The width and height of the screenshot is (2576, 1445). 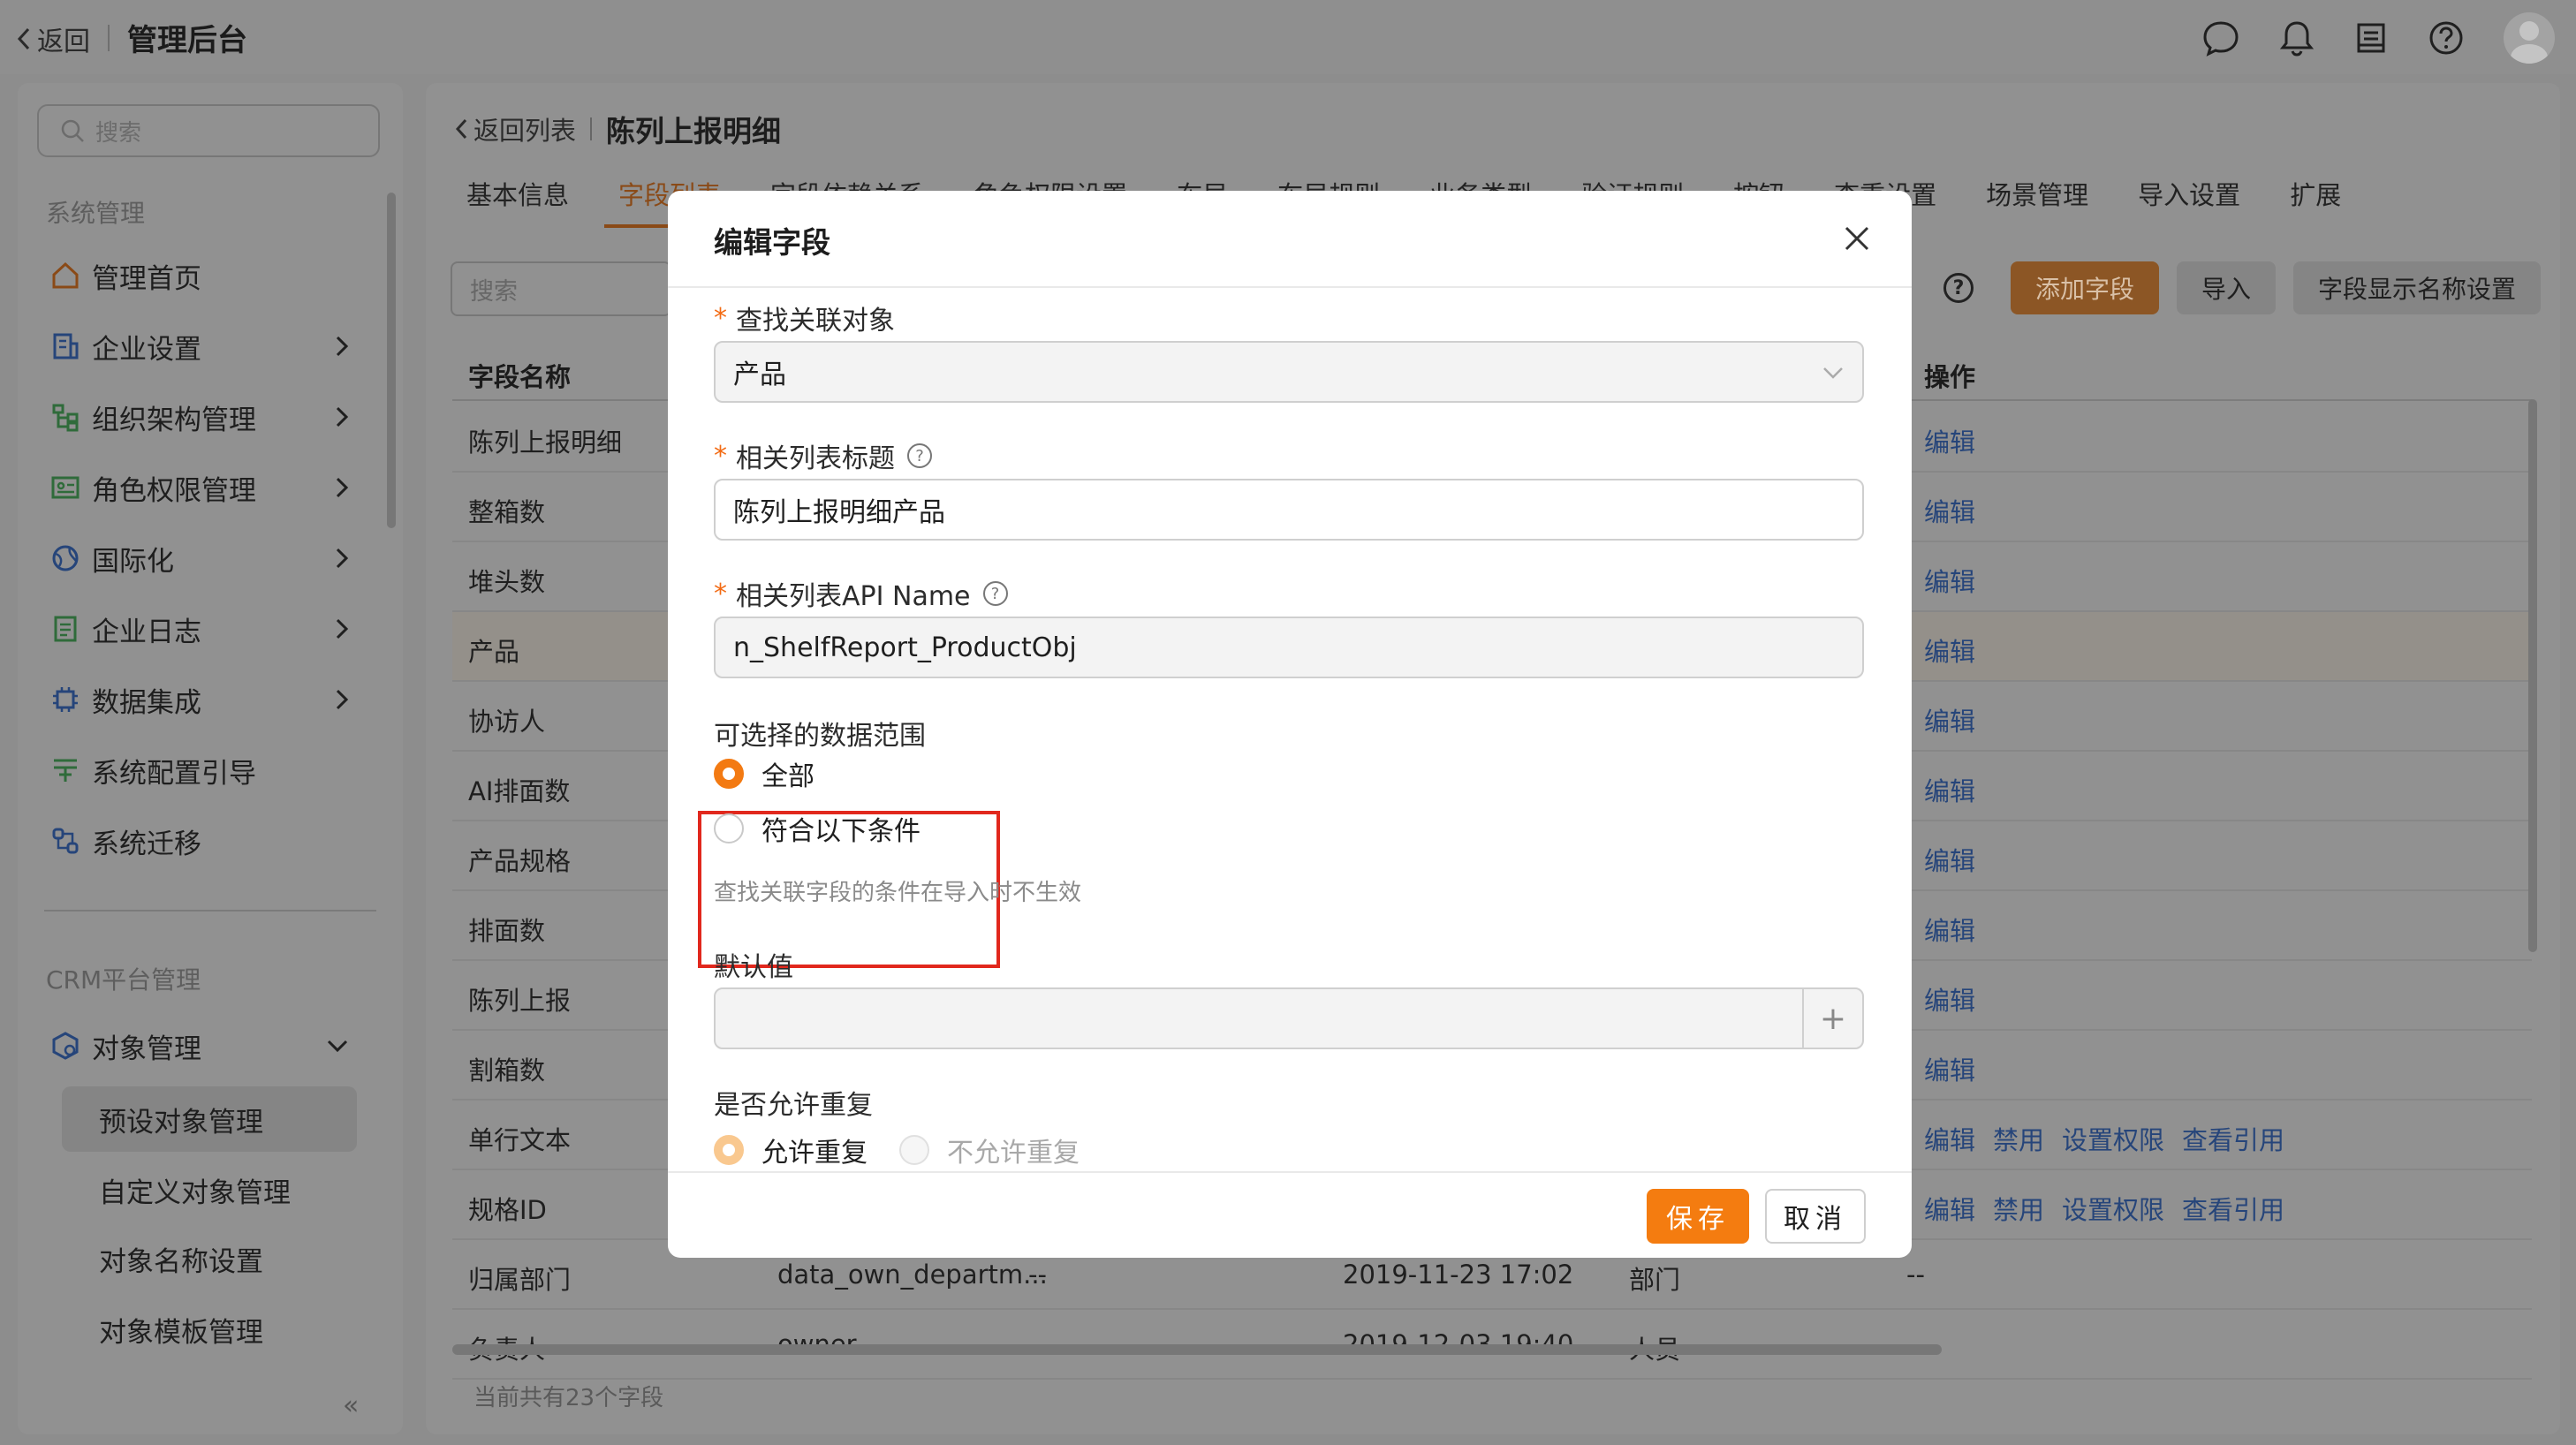 What do you see at coordinates (520, 377) in the screenshot?
I see `column-header-name: 字段名称` at bounding box center [520, 377].